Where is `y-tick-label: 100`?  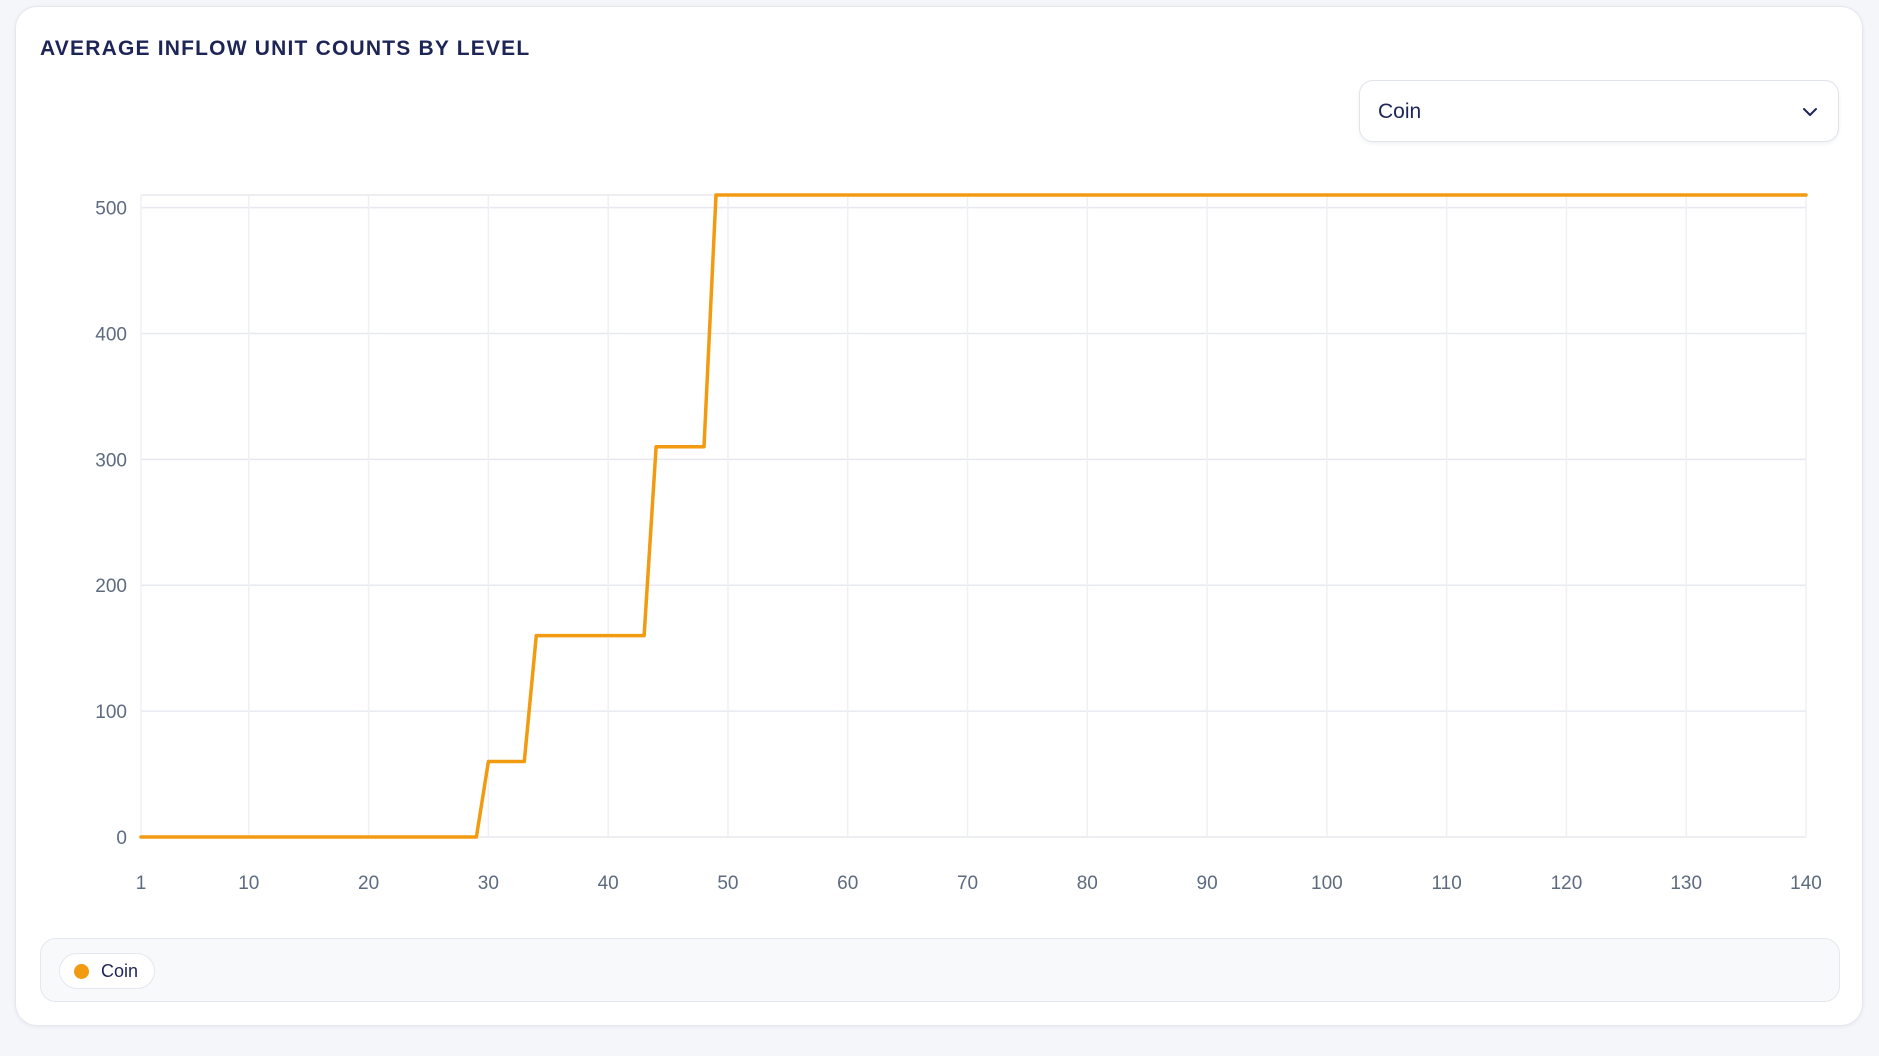
y-tick-label: 100 is located at coordinates (111, 712).